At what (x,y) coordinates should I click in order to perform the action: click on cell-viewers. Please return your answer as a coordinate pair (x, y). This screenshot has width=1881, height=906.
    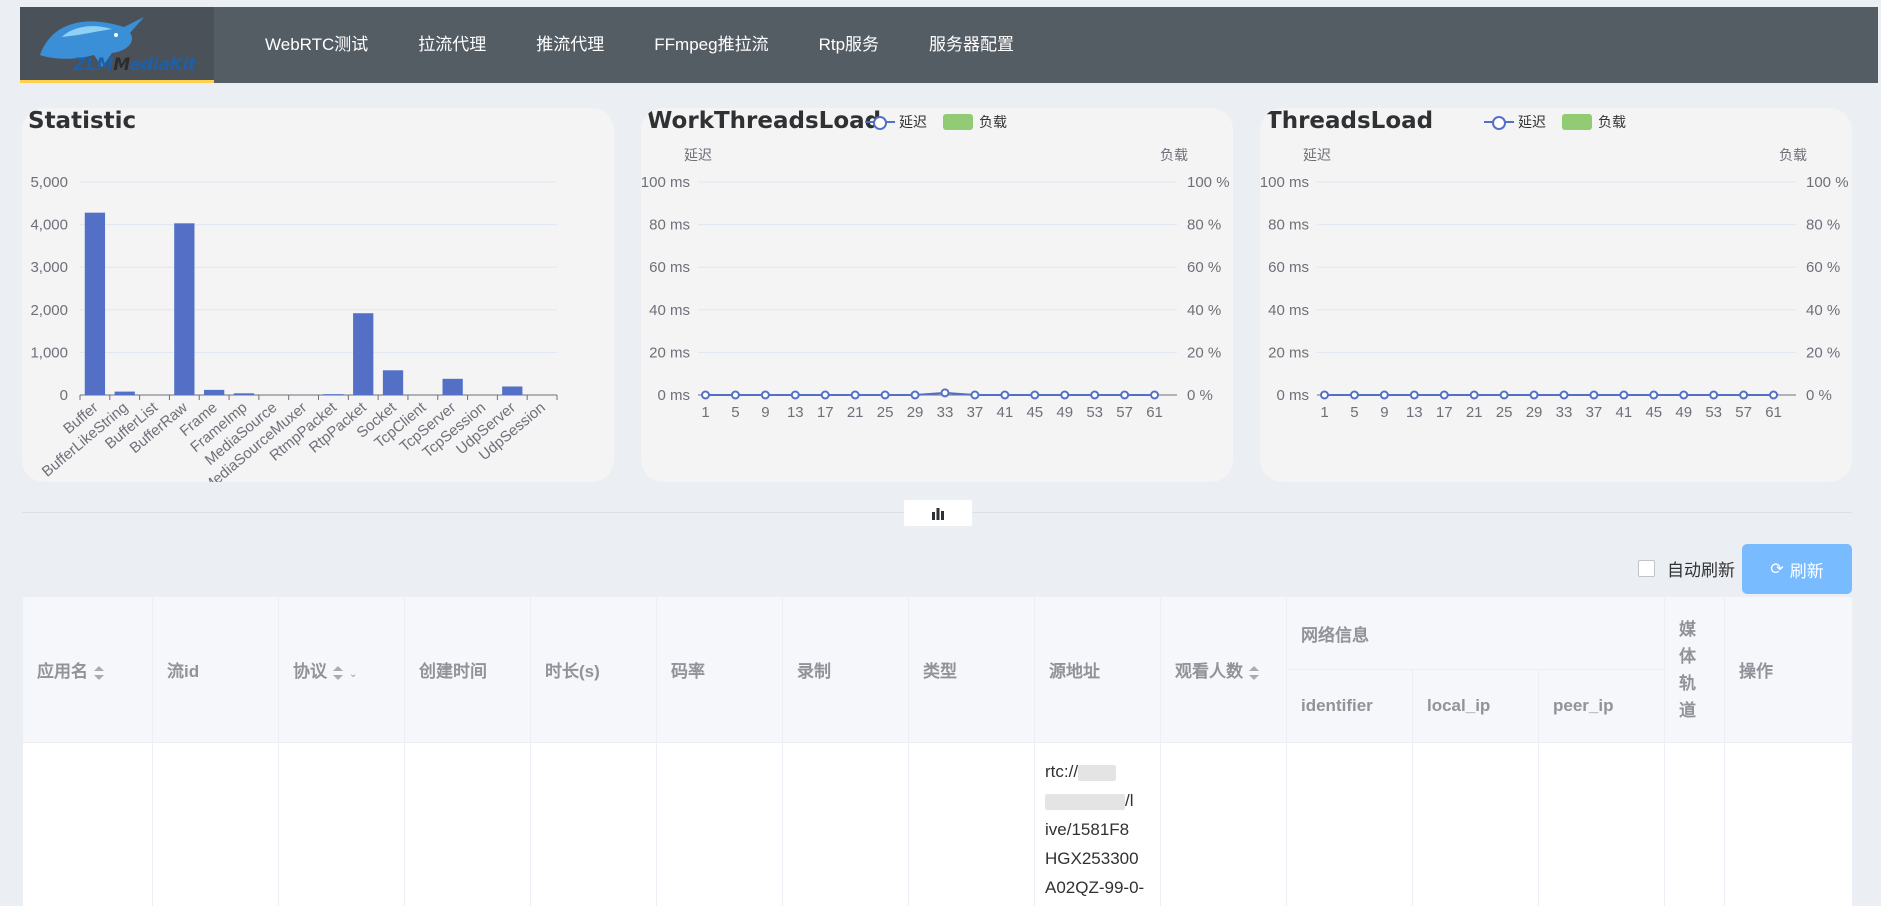
    Looking at the image, I should click on (1223, 824).